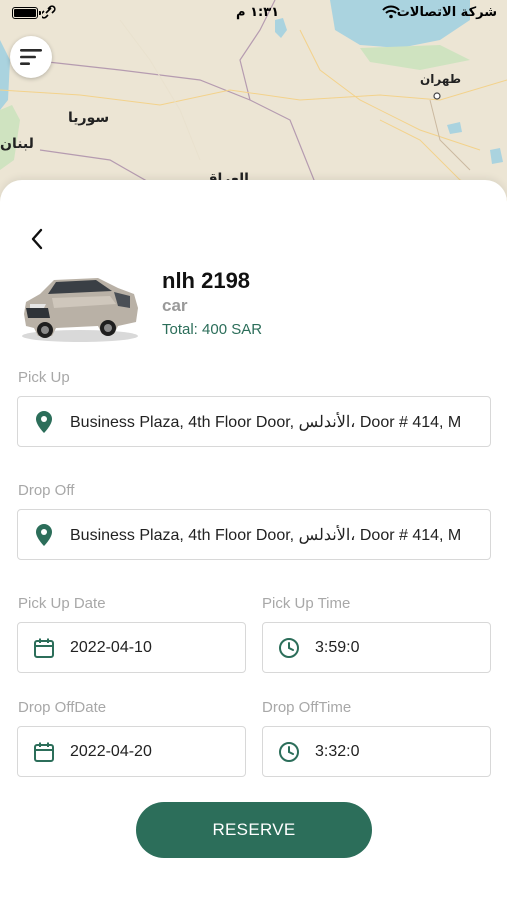 This screenshot has height=900, width=507. Describe the element at coordinates (46, 490) in the screenshot. I see `dropoff-label: Drop Off` at that location.